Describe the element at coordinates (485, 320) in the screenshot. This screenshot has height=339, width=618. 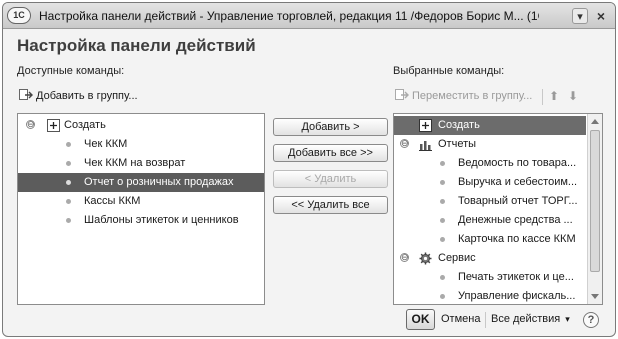
I see `footer-divider` at that location.